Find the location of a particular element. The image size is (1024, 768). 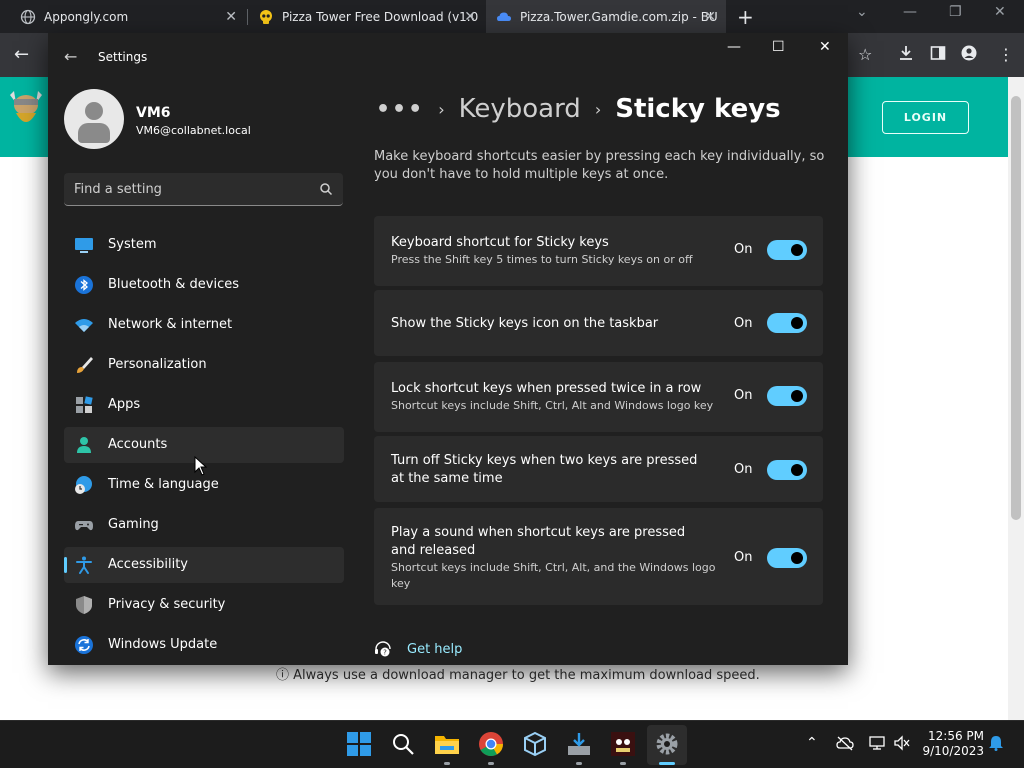

nav-label: Personalization is located at coordinates (157, 364).